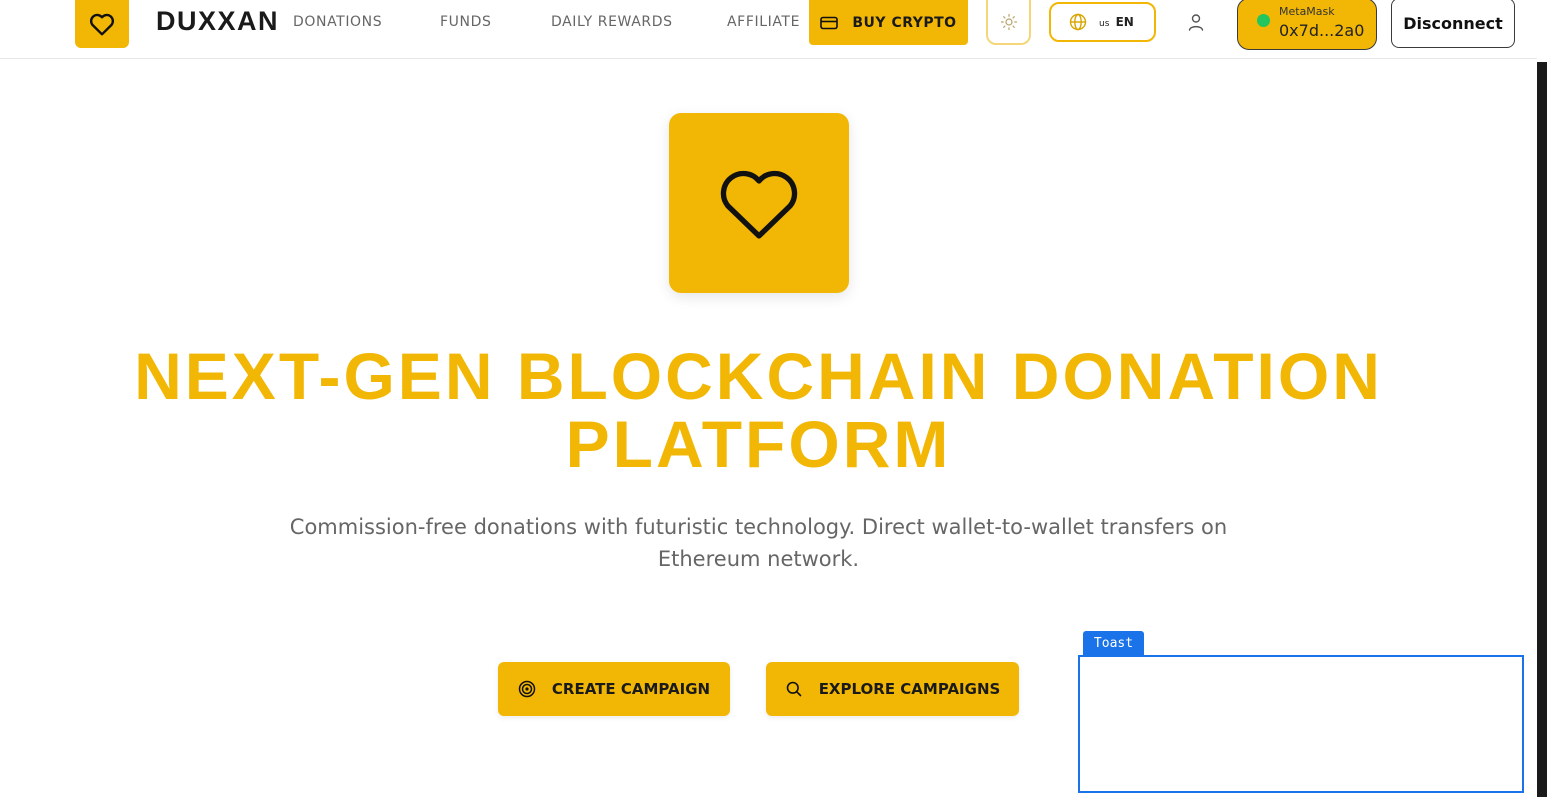 Image resolution: width=1547 pixels, height=797 pixels. Describe the element at coordinates (1196, 22) in the screenshot. I see `user-icon` at that location.